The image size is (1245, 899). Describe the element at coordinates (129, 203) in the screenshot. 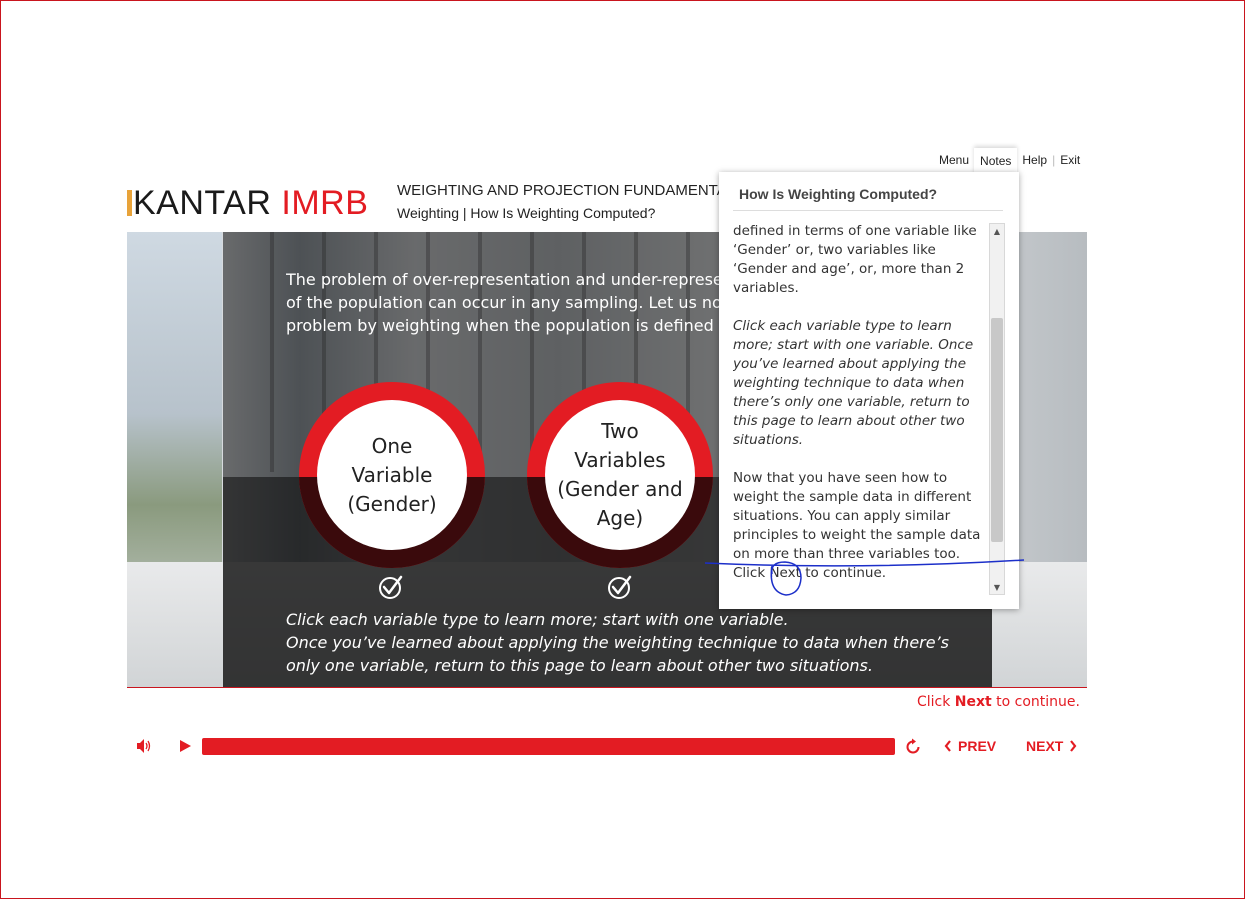

I see `logo-bar` at that location.